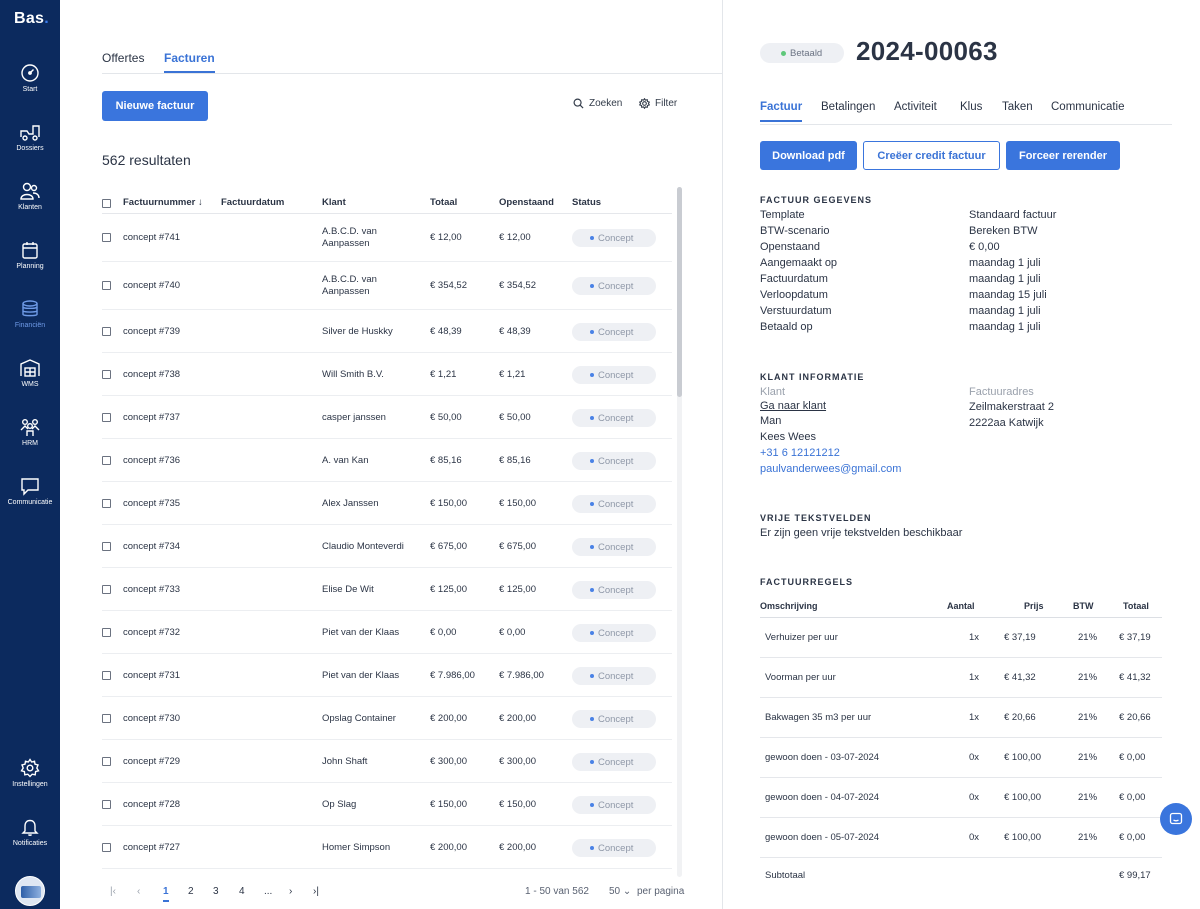  Describe the element at coordinates (620, 891) in the screenshot. I see `per-page-select: 50 ⌄` at that location.